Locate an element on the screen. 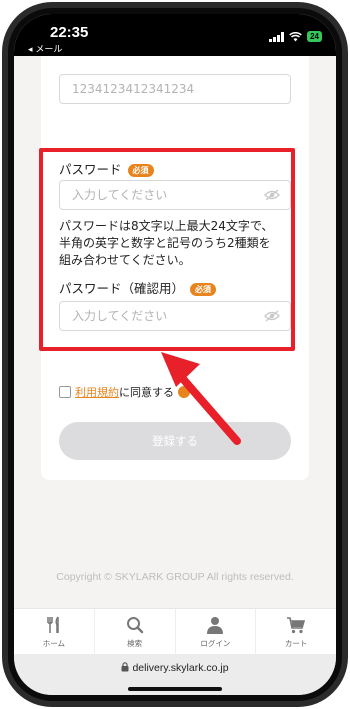  search-icon is located at coordinates (134, 625).